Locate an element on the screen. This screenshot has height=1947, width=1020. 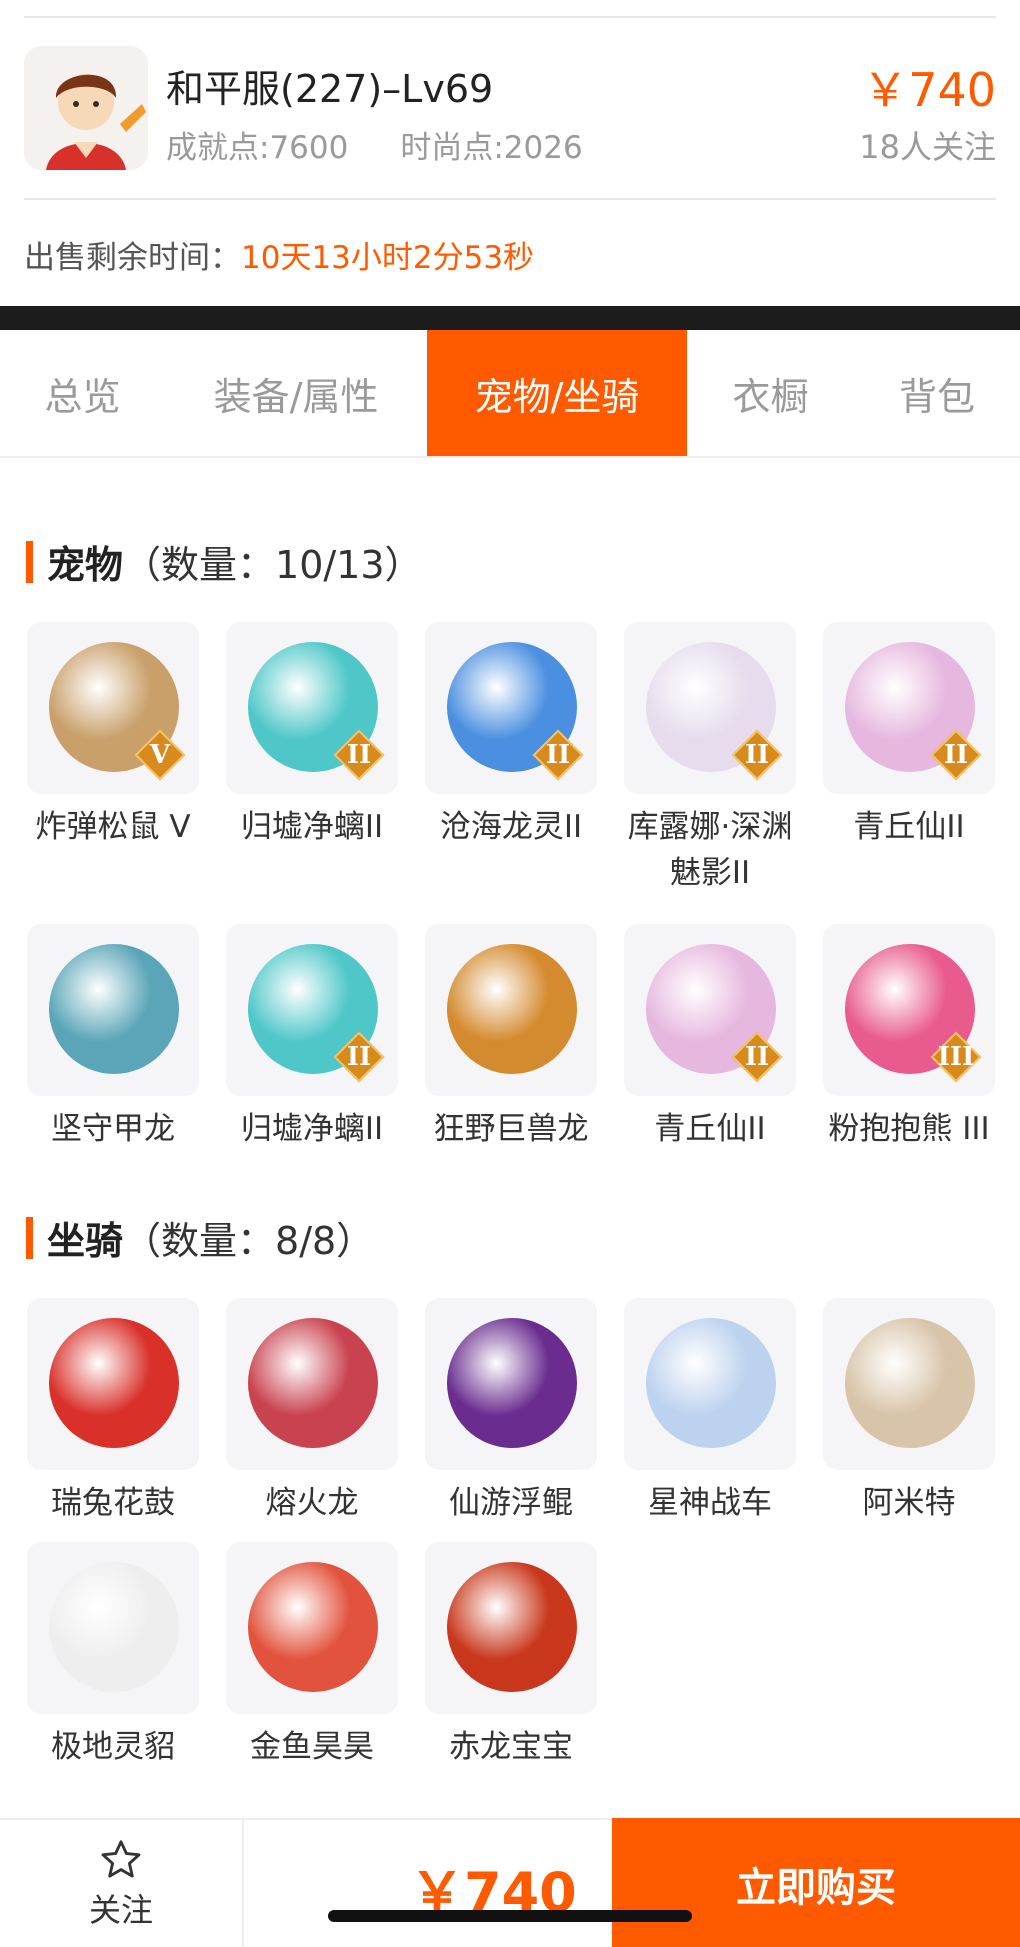
follower-count: 18人关注 is located at coordinates (927, 147).